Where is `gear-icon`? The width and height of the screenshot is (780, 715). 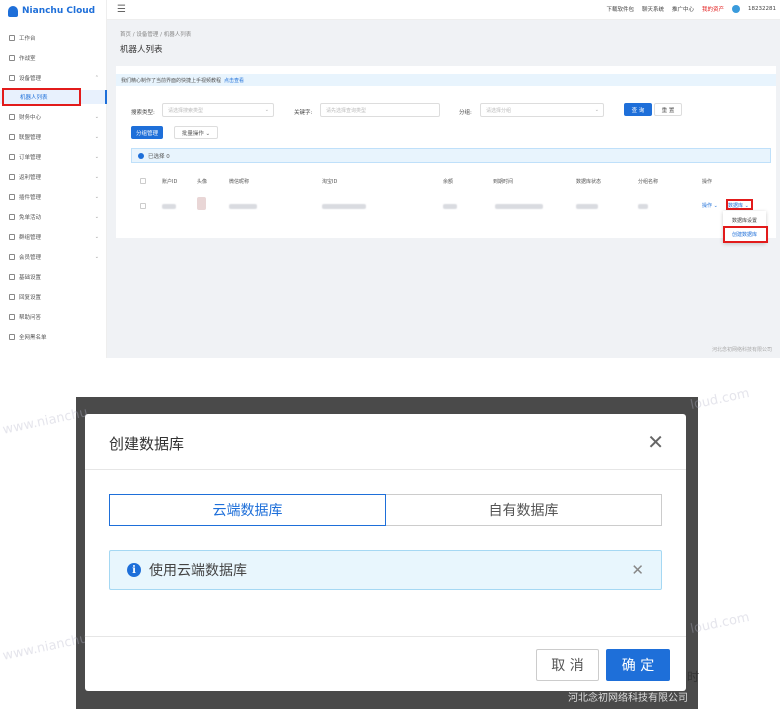 gear-icon is located at coordinates (12, 58).